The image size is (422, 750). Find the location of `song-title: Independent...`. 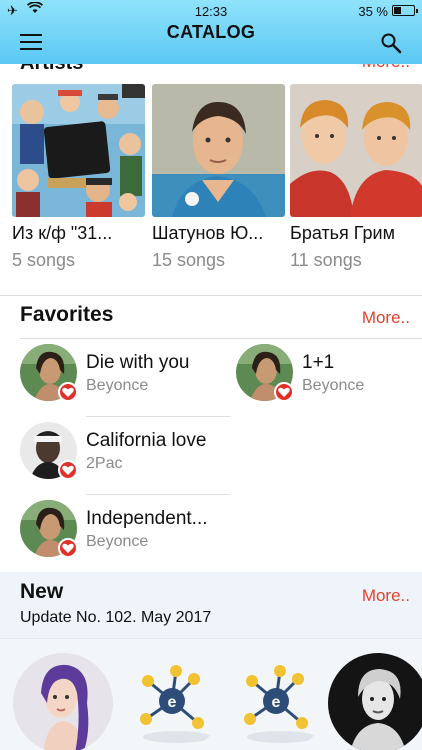

song-title: Independent... is located at coordinates (147, 518).